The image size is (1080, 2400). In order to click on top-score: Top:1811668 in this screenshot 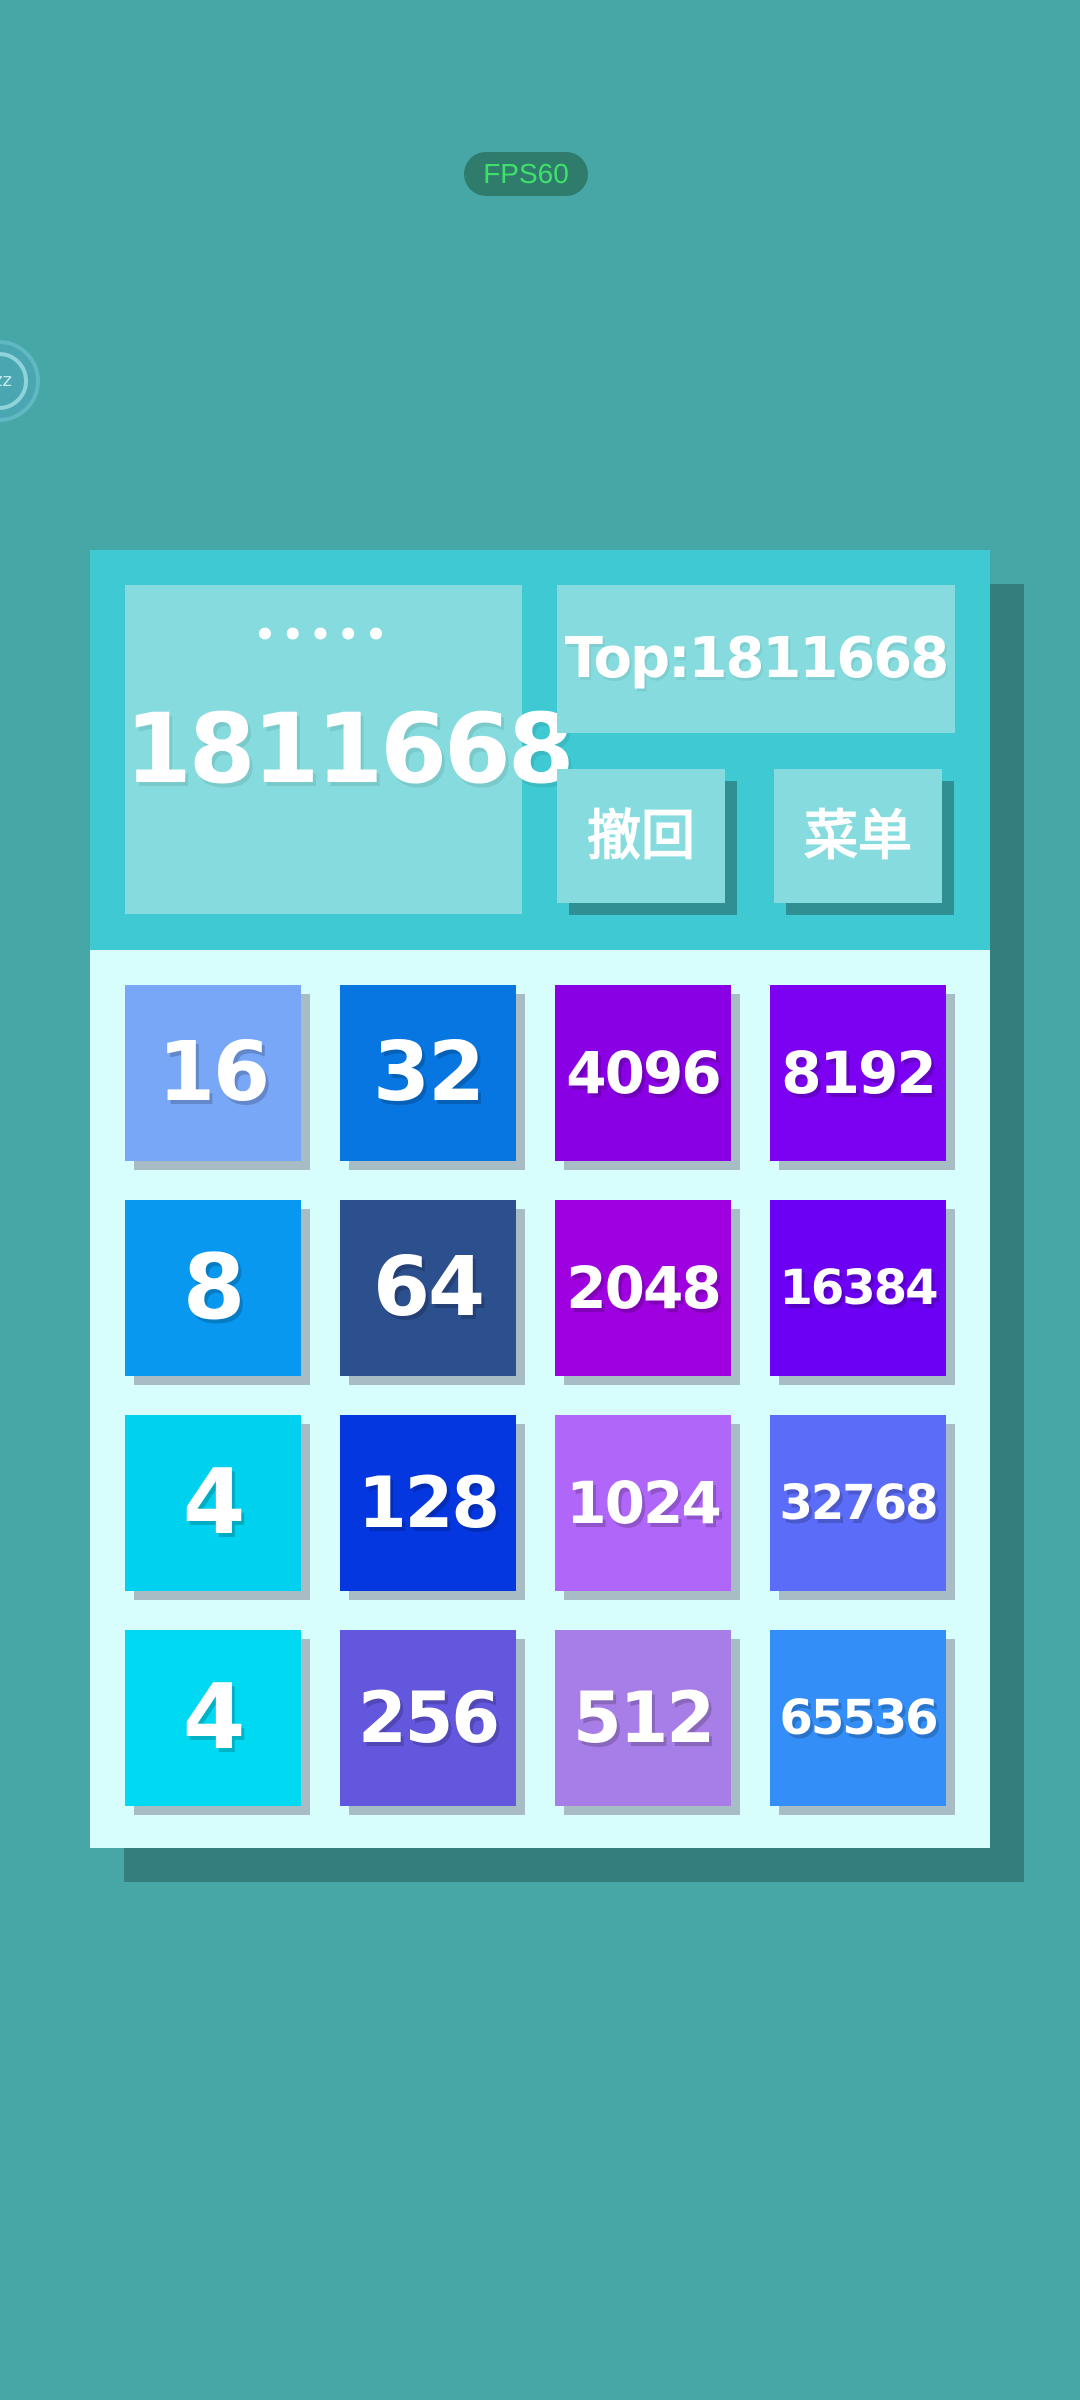, I will do `click(756, 659)`.